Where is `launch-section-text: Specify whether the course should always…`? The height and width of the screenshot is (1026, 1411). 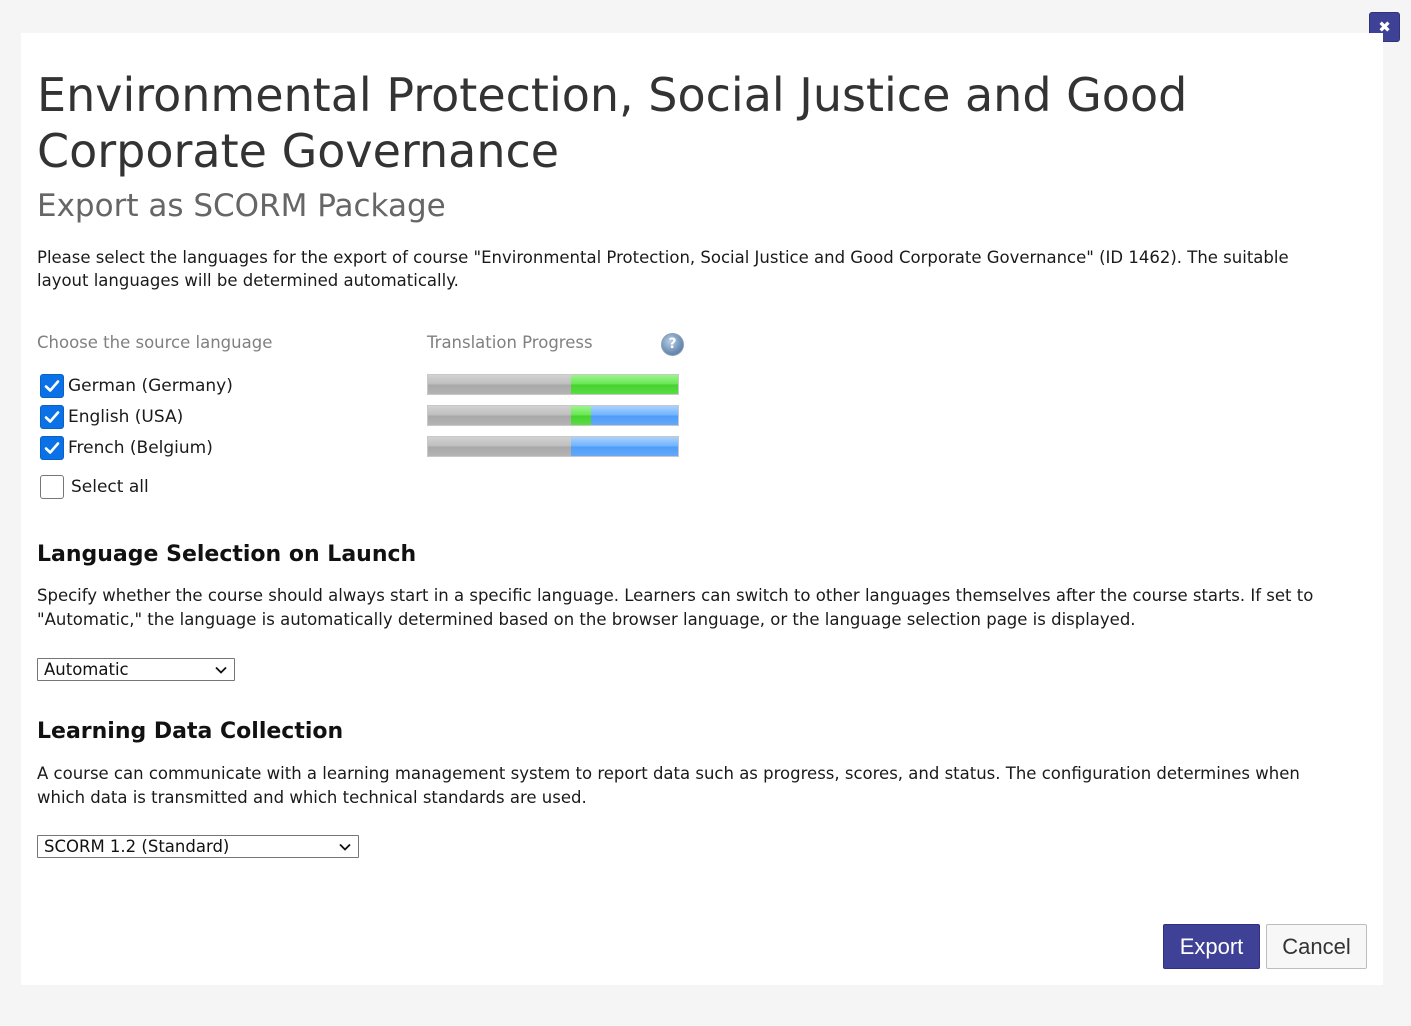 launch-section-text: Specify whether the course should always… is located at coordinates (675, 607).